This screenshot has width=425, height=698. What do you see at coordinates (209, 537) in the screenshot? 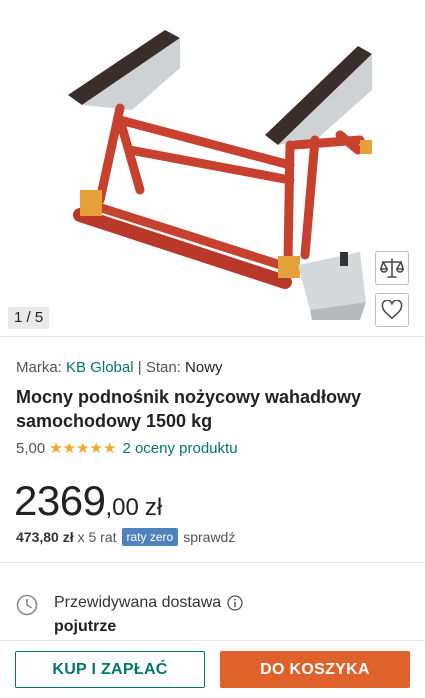
I see `check-installments-link: sprawdź` at bounding box center [209, 537].